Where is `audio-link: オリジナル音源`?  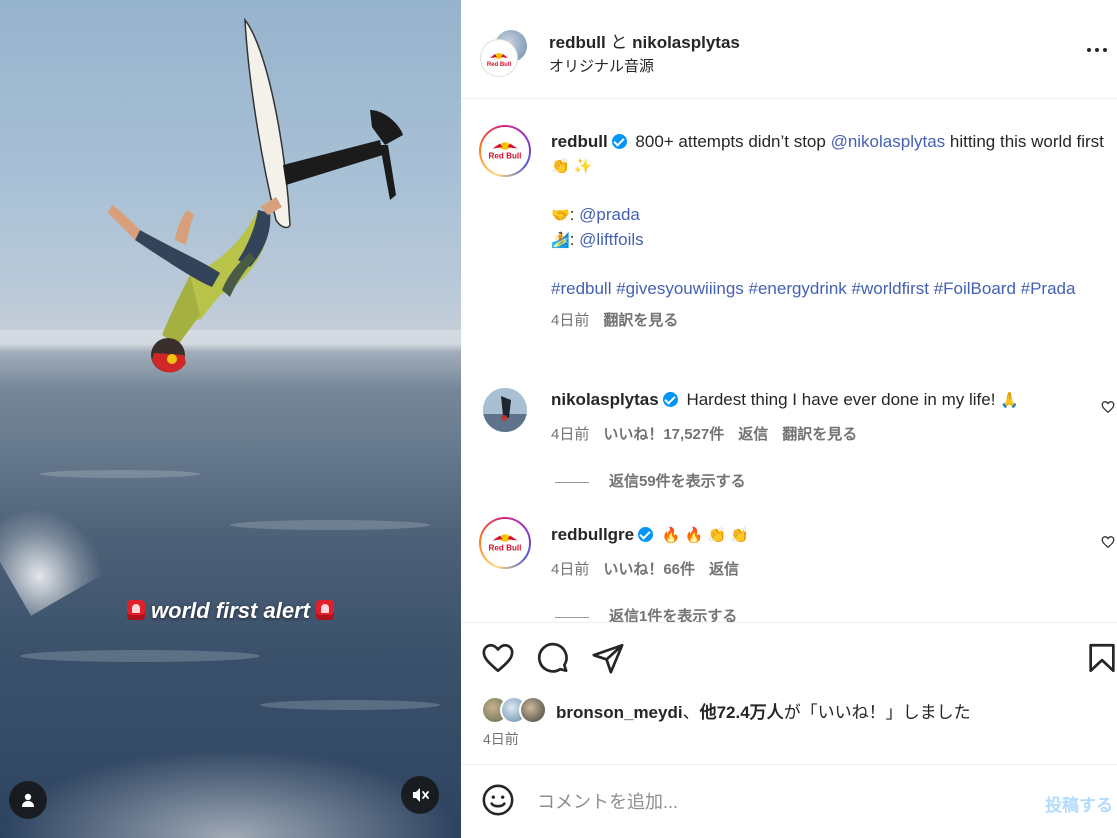
audio-link: オリジナル音源 is located at coordinates (601, 65).